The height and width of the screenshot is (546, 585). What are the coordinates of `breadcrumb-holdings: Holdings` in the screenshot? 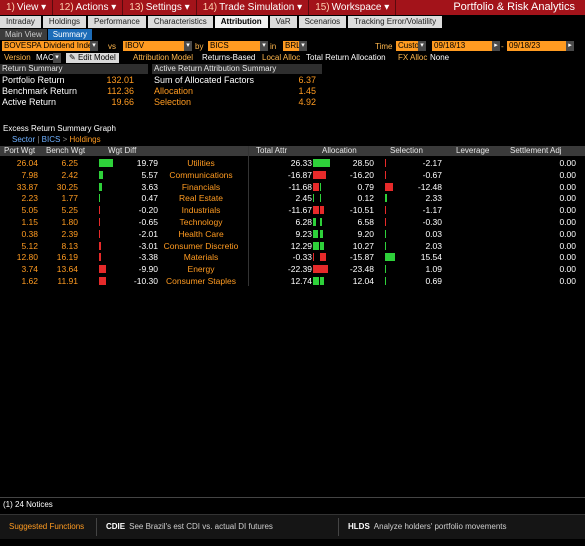 It's located at (84, 139).